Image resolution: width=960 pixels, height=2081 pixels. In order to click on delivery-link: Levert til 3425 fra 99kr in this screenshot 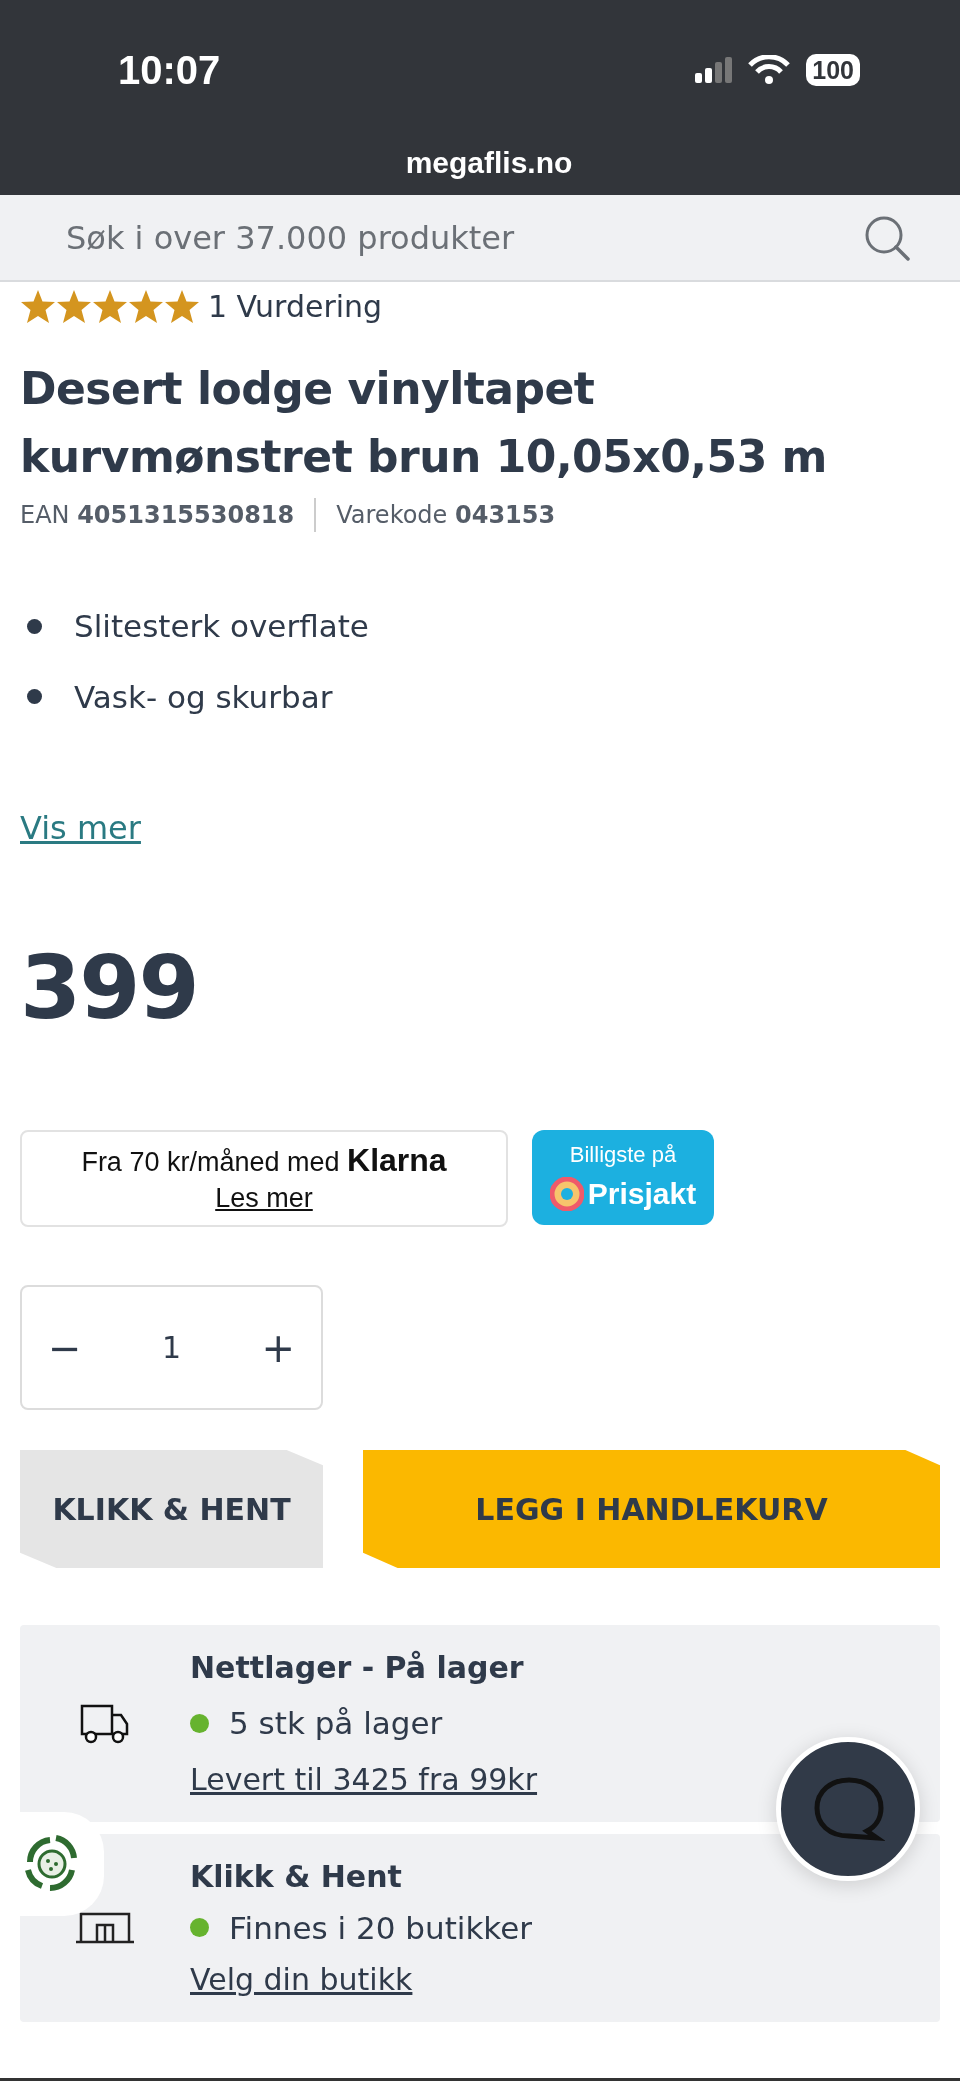, I will do `click(364, 1779)`.